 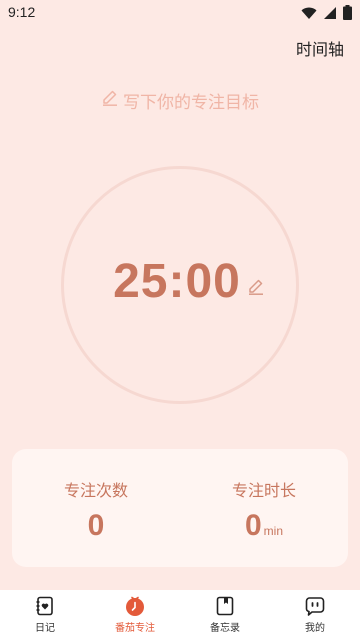 What do you see at coordinates (22, 12) in the screenshot?
I see `status-time: 9:12` at bounding box center [22, 12].